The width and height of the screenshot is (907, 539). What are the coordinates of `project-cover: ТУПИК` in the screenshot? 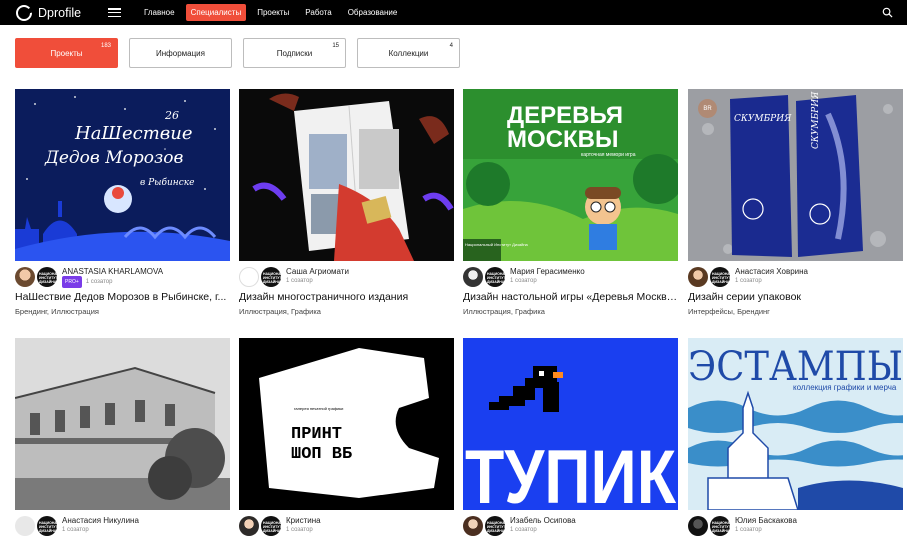 It's located at (570, 424).